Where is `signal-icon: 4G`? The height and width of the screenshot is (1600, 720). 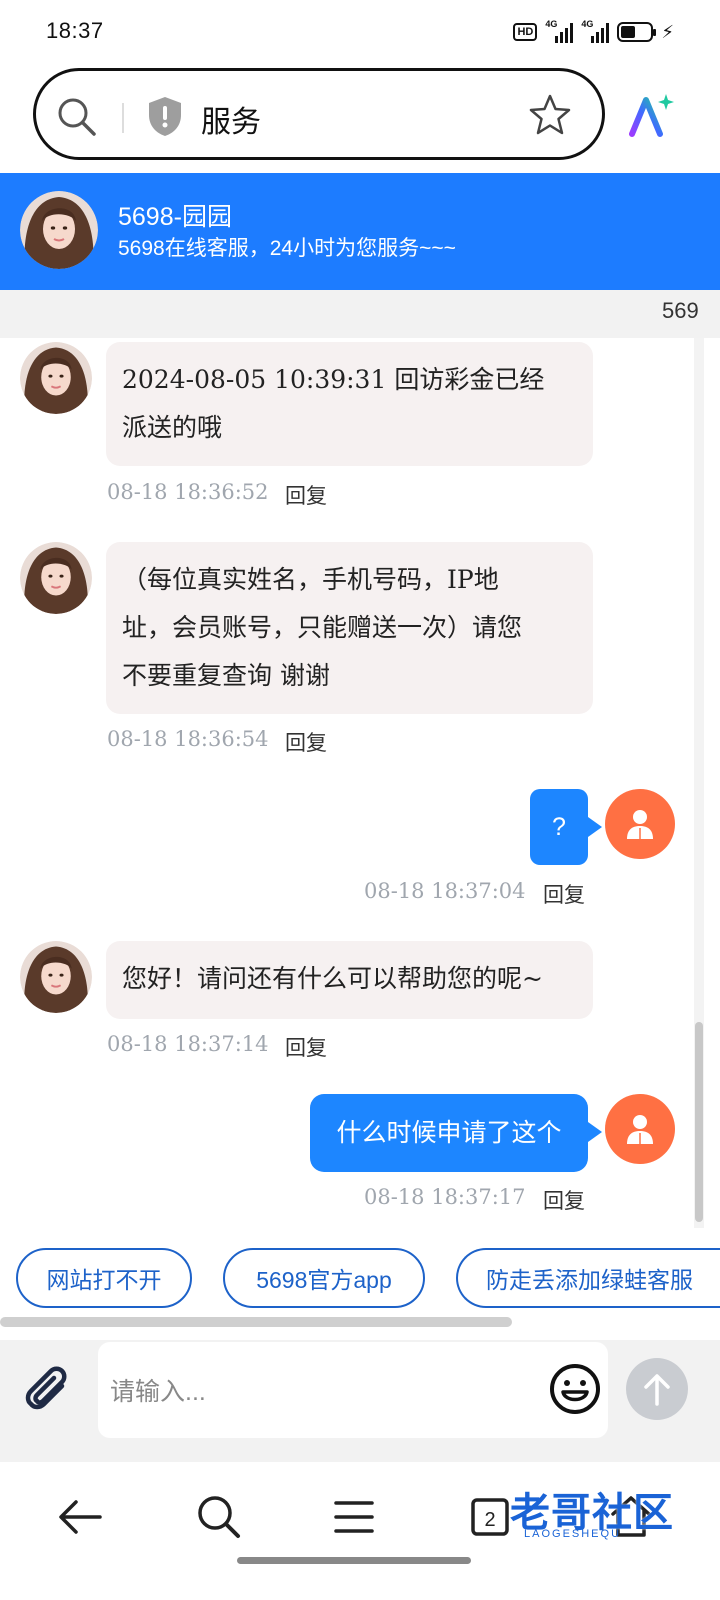
signal-icon: 4G is located at coordinates (559, 31).